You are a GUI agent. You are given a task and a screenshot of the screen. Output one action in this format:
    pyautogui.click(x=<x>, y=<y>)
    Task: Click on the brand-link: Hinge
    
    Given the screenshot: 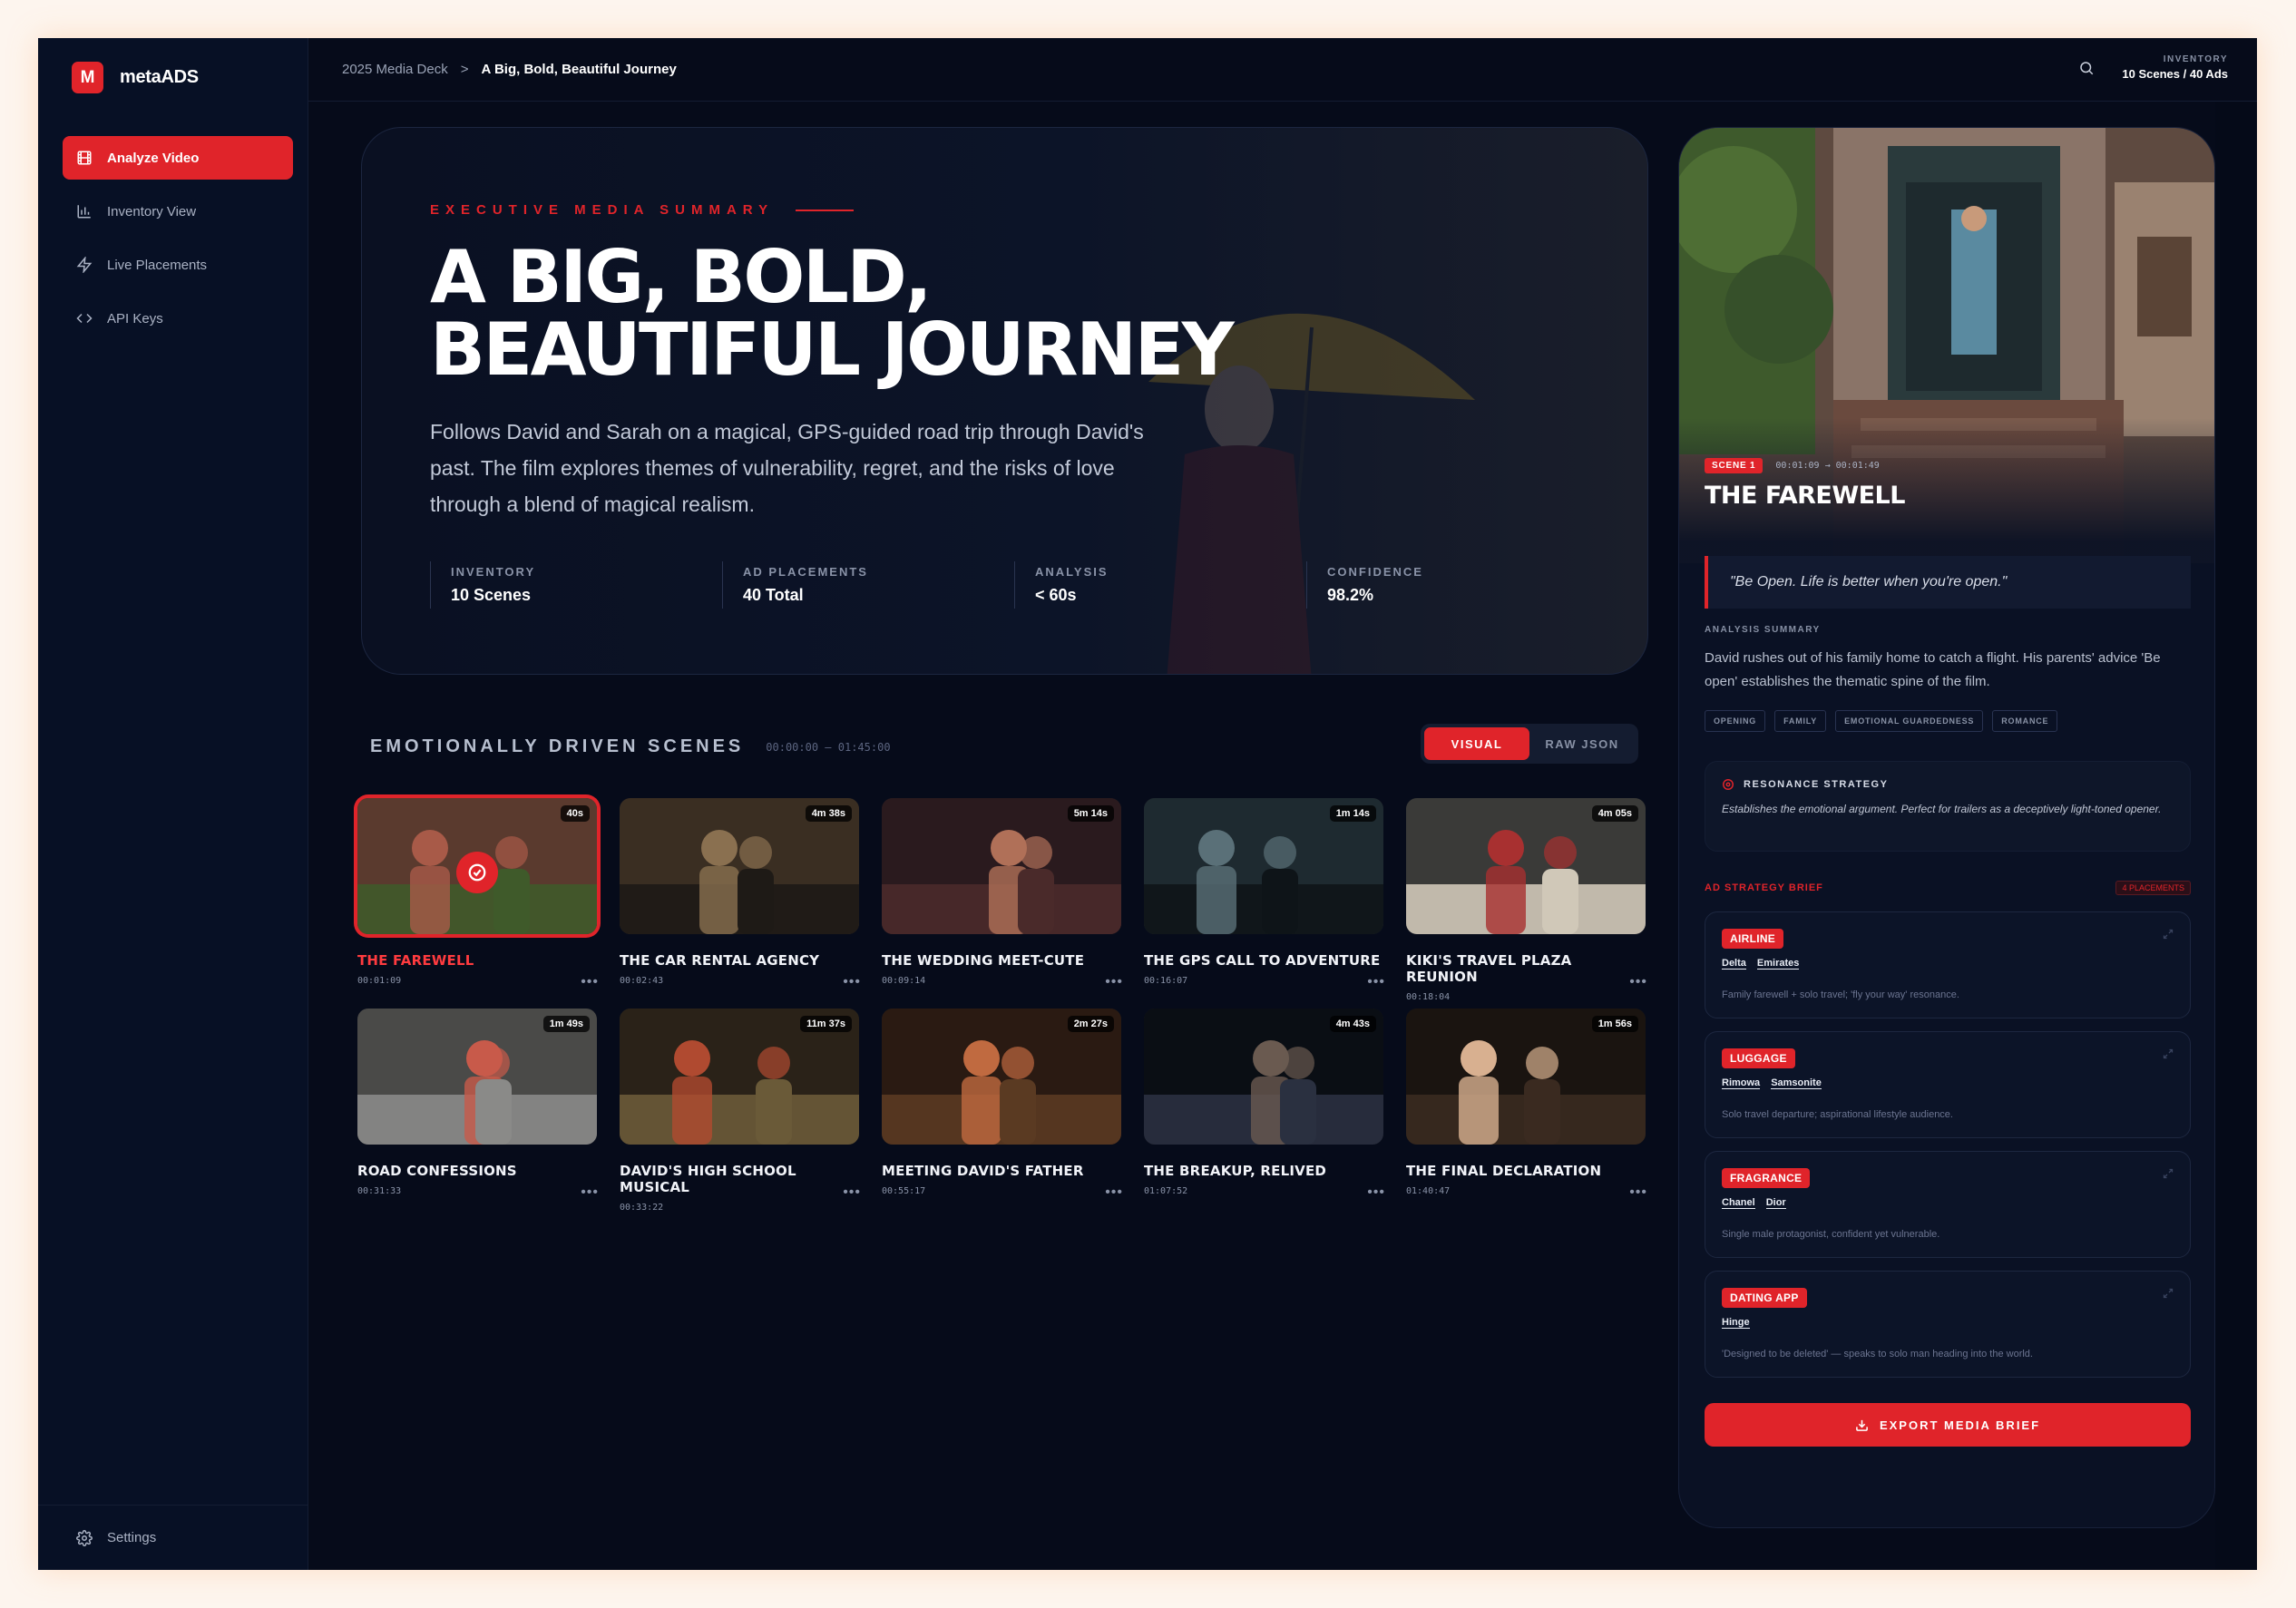 What is the action you would take?
    pyautogui.click(x=1736, y=1323)
    